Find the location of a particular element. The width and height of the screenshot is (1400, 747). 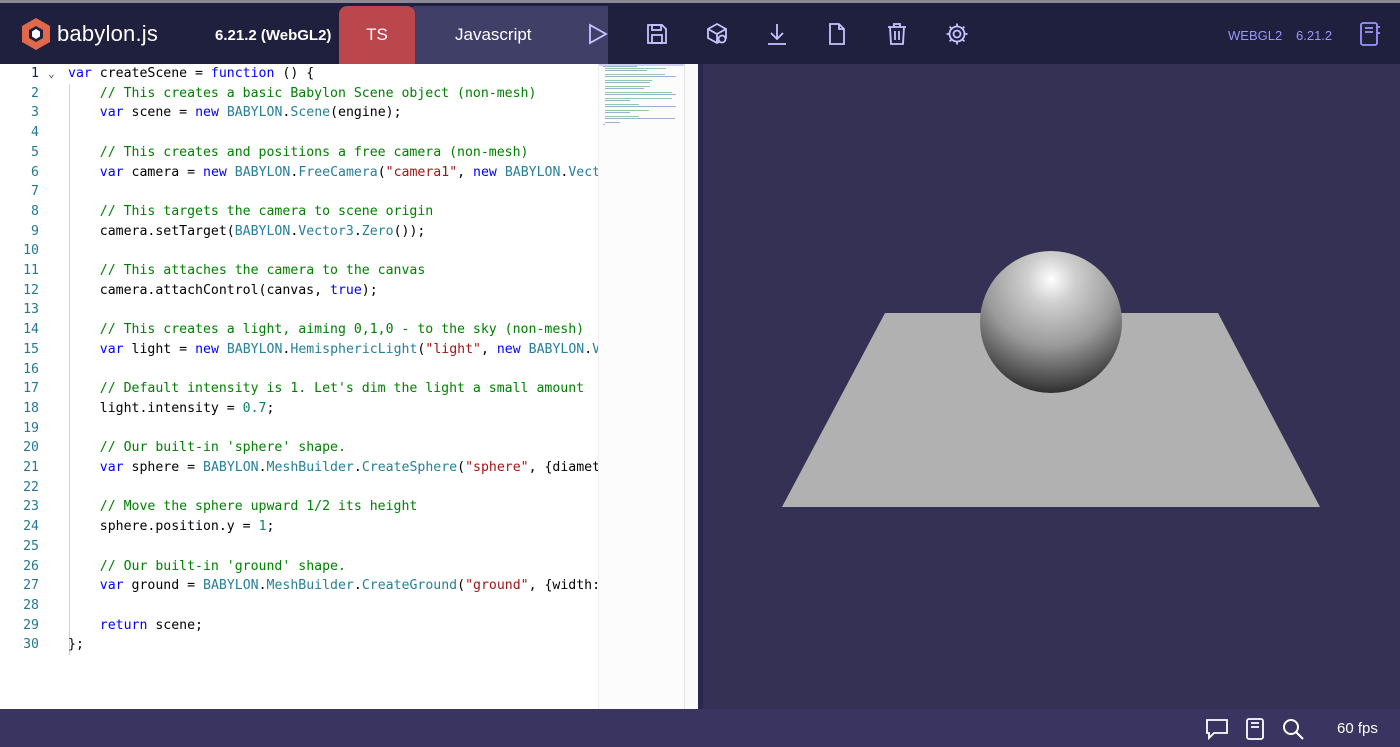

line-number: 8 is located at coordinates (35, 211).